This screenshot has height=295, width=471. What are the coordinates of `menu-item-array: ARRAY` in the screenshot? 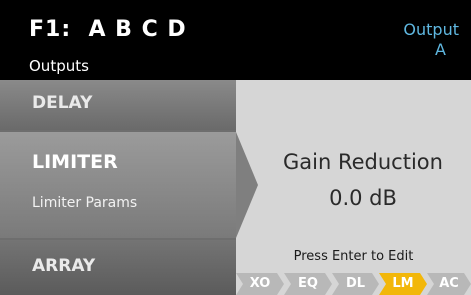 It's located at (118, 267).